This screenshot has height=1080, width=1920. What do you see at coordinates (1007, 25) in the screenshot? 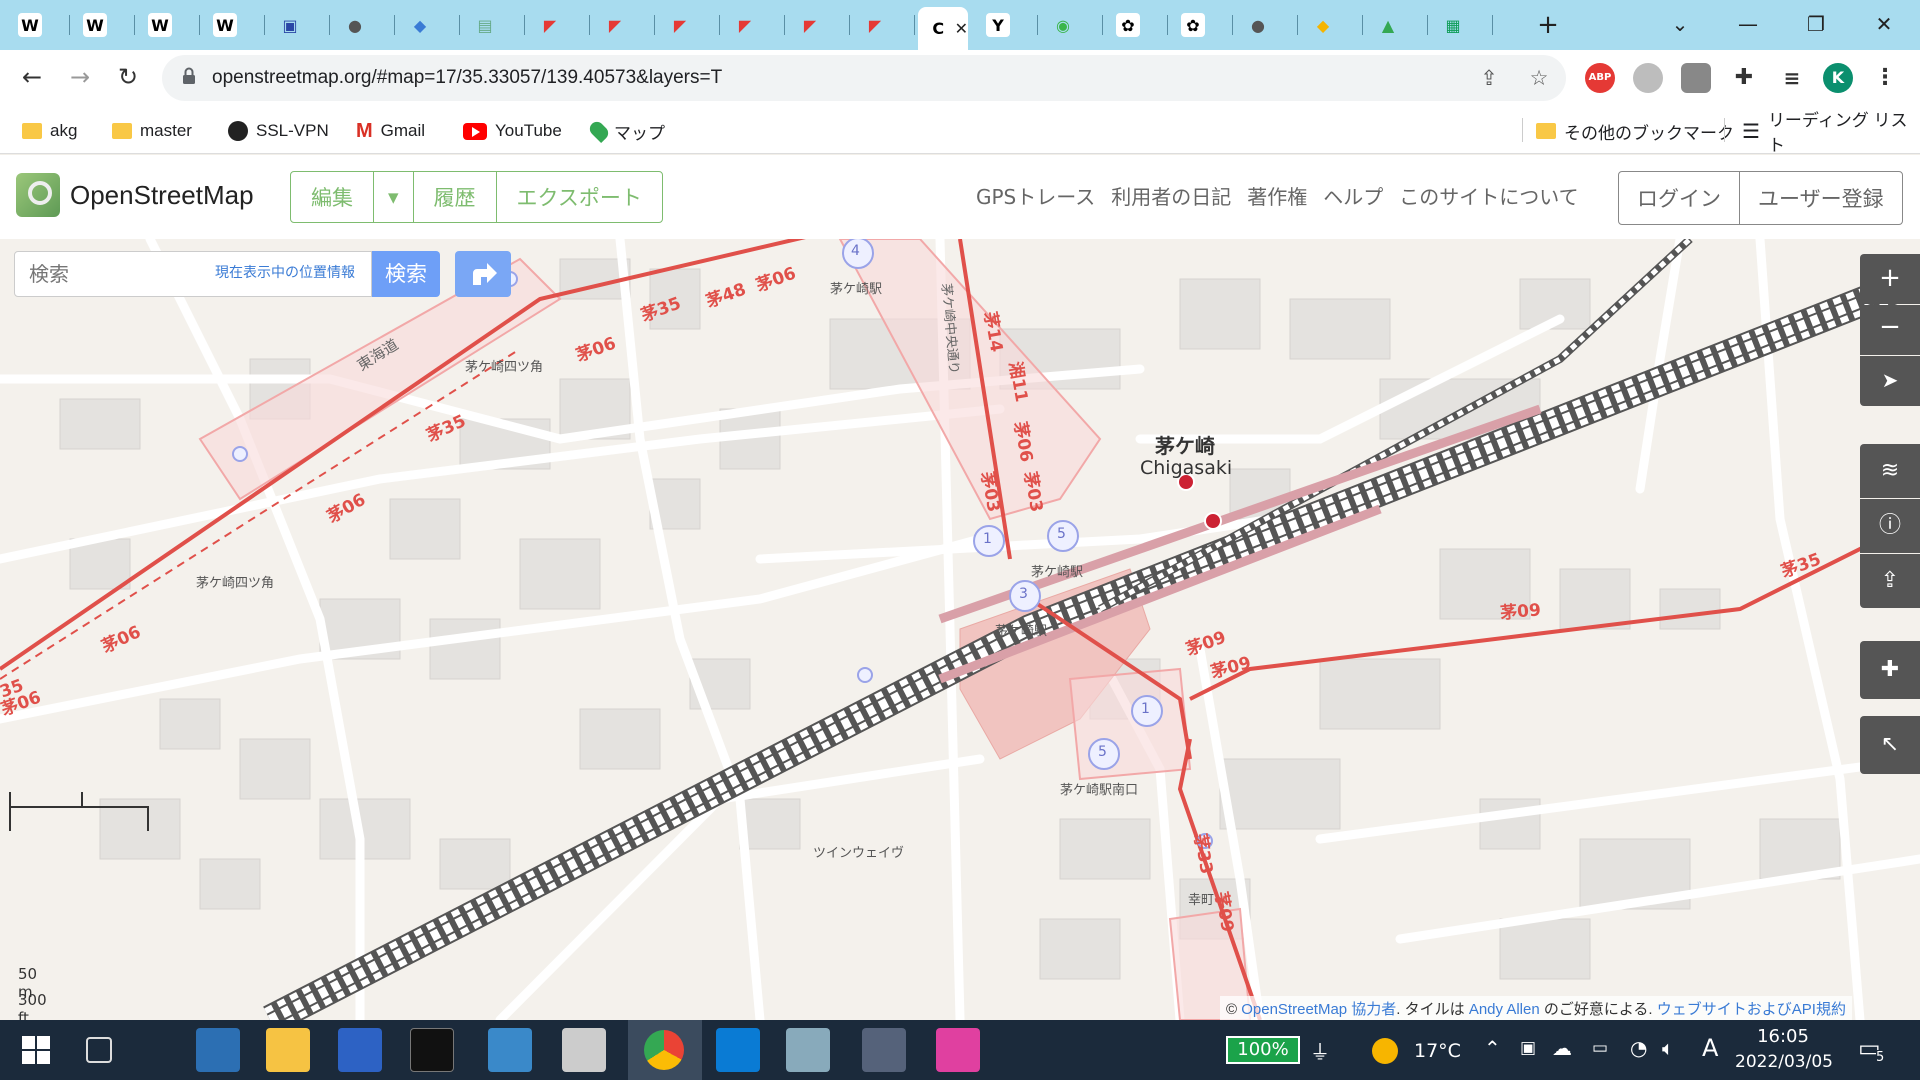
I see `browser-tab: Y` at bounding box center [1007, 25].